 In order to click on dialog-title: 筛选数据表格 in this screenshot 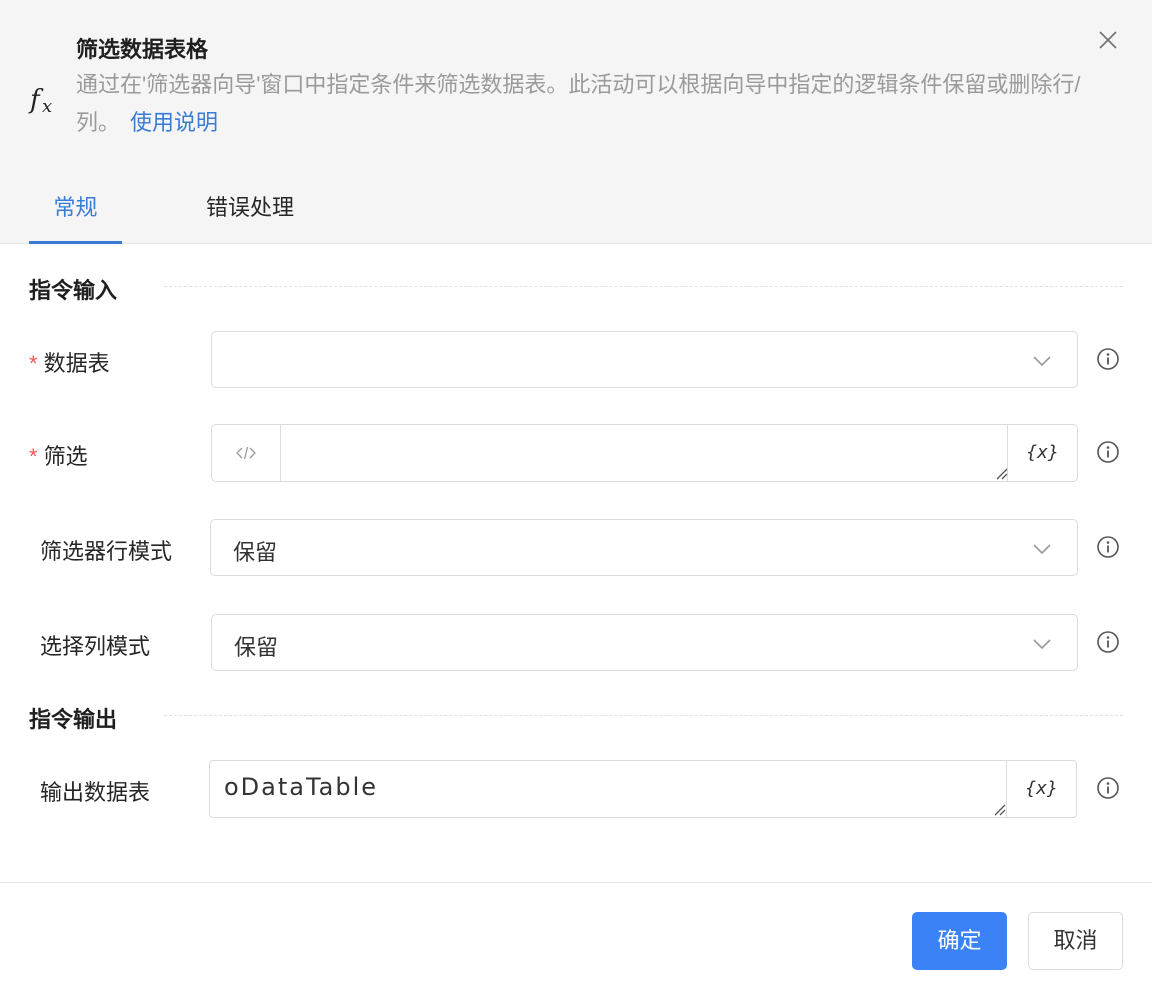, I will do `click(142, 49)`.